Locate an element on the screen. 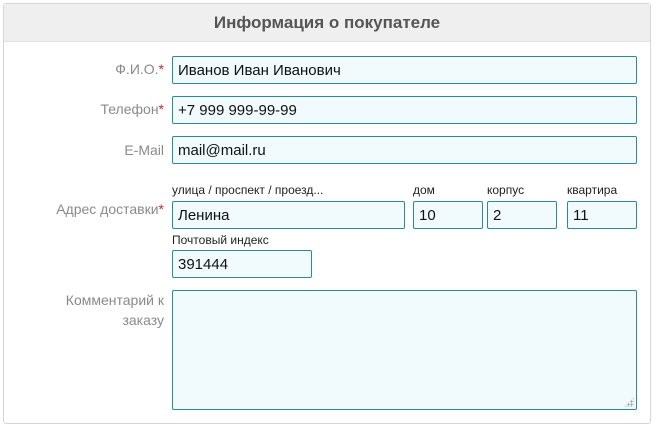 This screenshot has width=656, height=429. email-input is located at coordinates (404, 150).